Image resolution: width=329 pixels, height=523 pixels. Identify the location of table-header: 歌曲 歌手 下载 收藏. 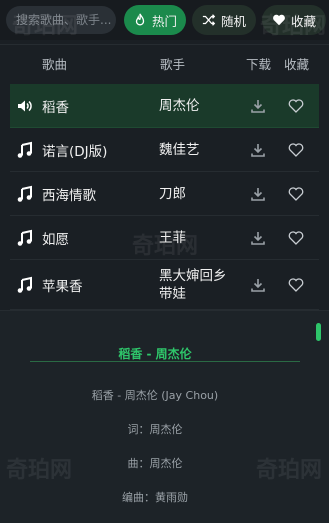
(164, 65).